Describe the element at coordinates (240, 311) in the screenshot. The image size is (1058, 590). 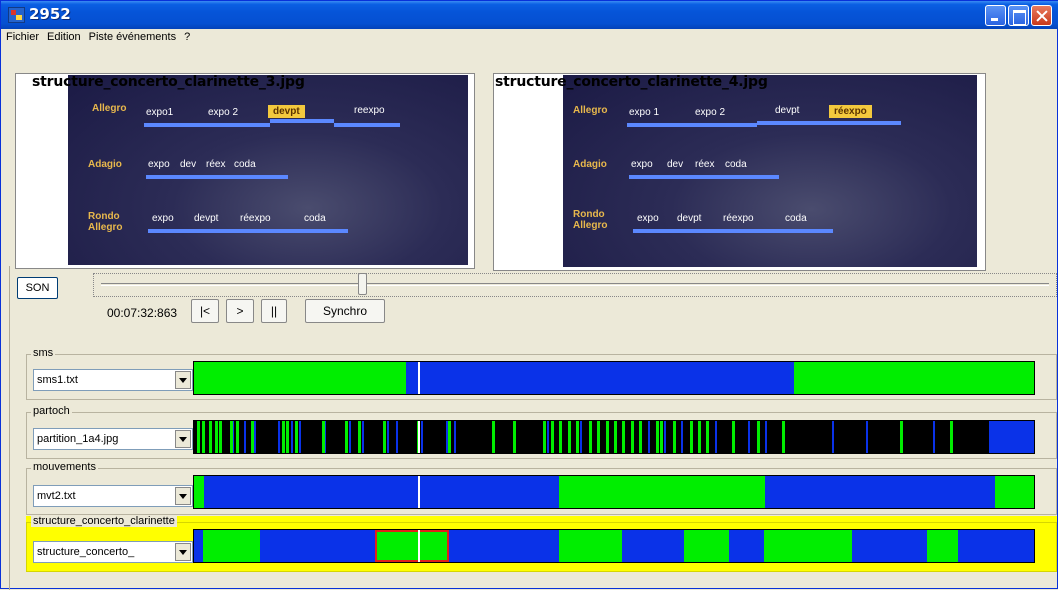
I see `play-button: >` at that location.